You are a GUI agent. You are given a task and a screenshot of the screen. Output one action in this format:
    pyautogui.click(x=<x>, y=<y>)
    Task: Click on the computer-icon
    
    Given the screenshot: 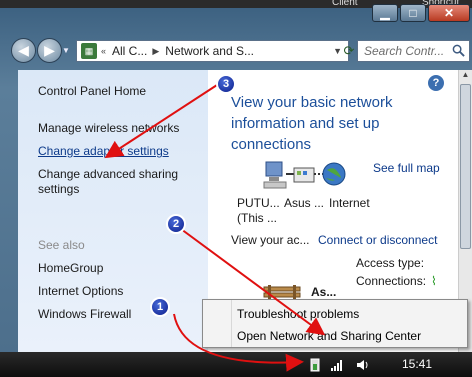 What is the action you would take?
    pyautogui.click(x=275, y=175)
    